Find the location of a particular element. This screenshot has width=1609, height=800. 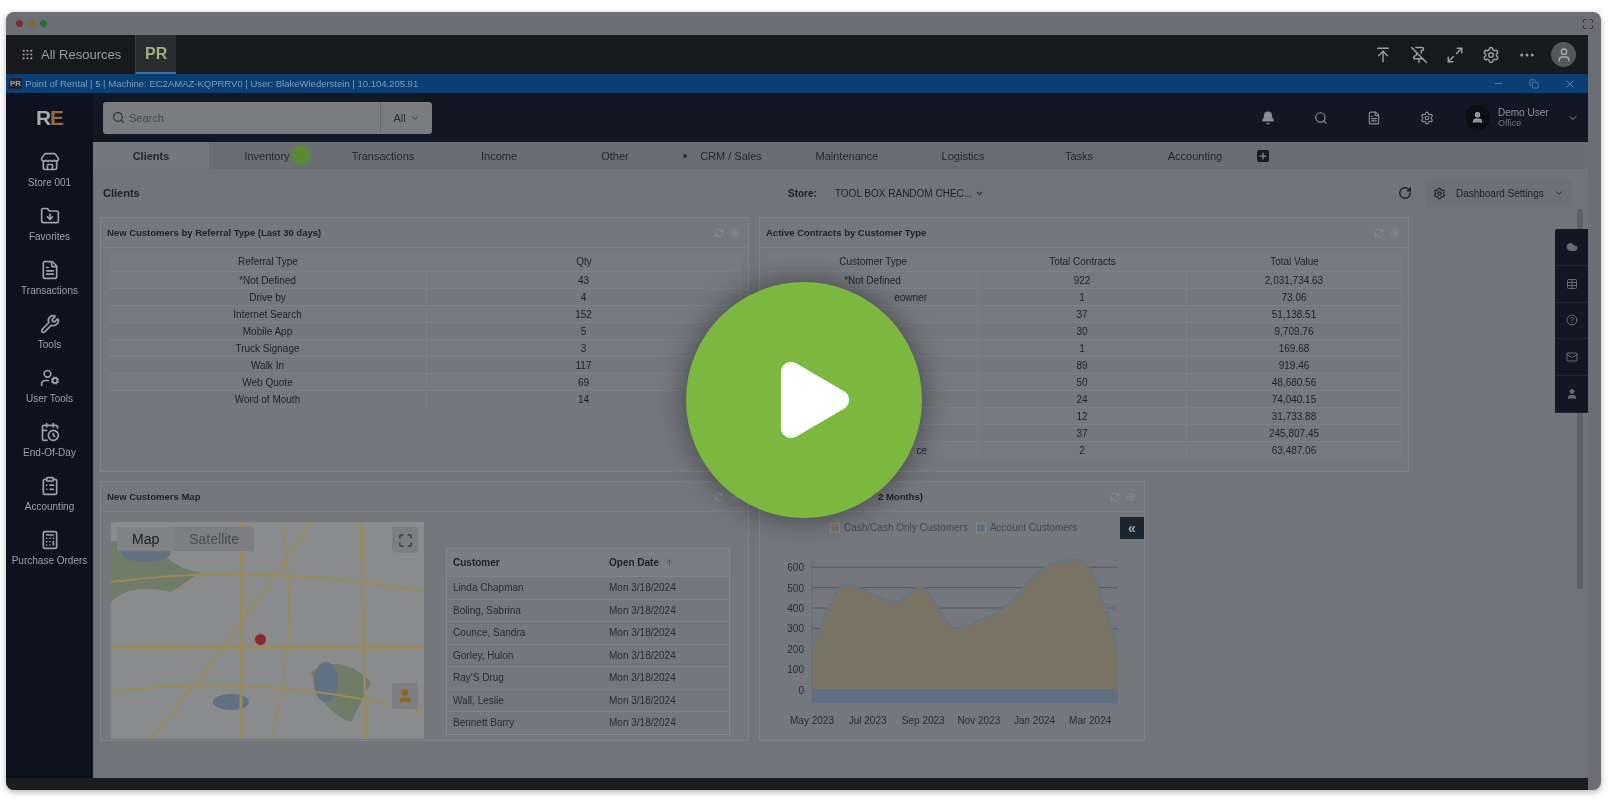

table-cell: Word of Mouth is located at coordinates (268, 398).